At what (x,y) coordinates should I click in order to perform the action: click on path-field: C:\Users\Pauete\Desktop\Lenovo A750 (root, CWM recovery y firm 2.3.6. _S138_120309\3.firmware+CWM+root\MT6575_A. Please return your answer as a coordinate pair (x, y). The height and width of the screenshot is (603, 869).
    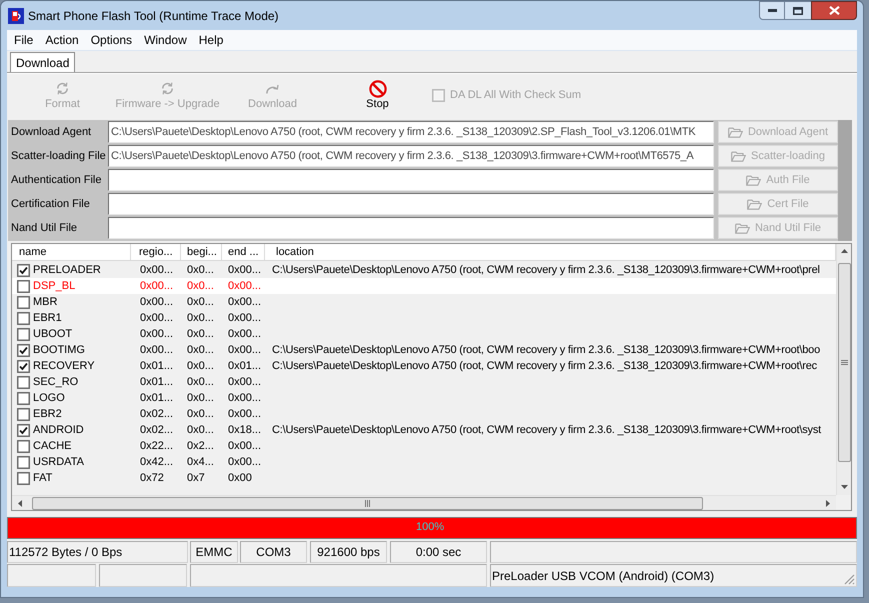
    Looking at the image, I should click on (411, 156).